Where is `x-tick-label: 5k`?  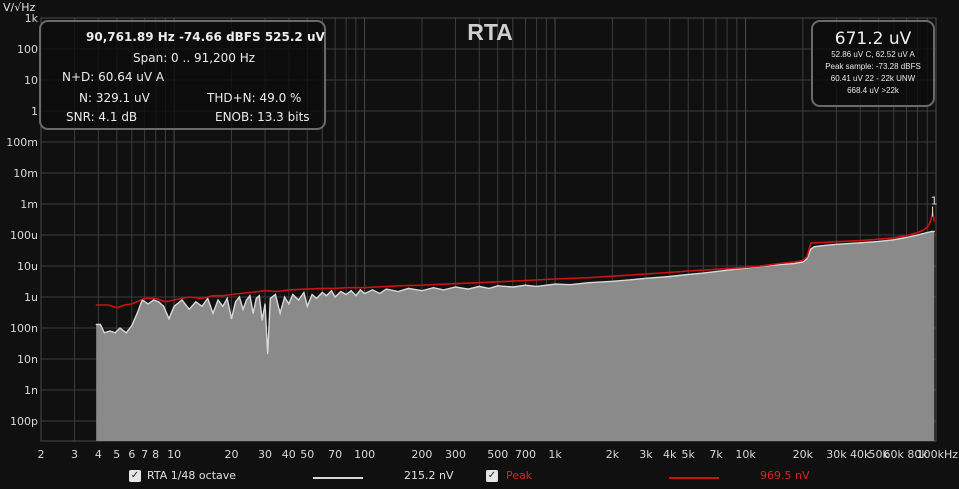 x-tick-label: 5k is located at coordinates (689, 454).